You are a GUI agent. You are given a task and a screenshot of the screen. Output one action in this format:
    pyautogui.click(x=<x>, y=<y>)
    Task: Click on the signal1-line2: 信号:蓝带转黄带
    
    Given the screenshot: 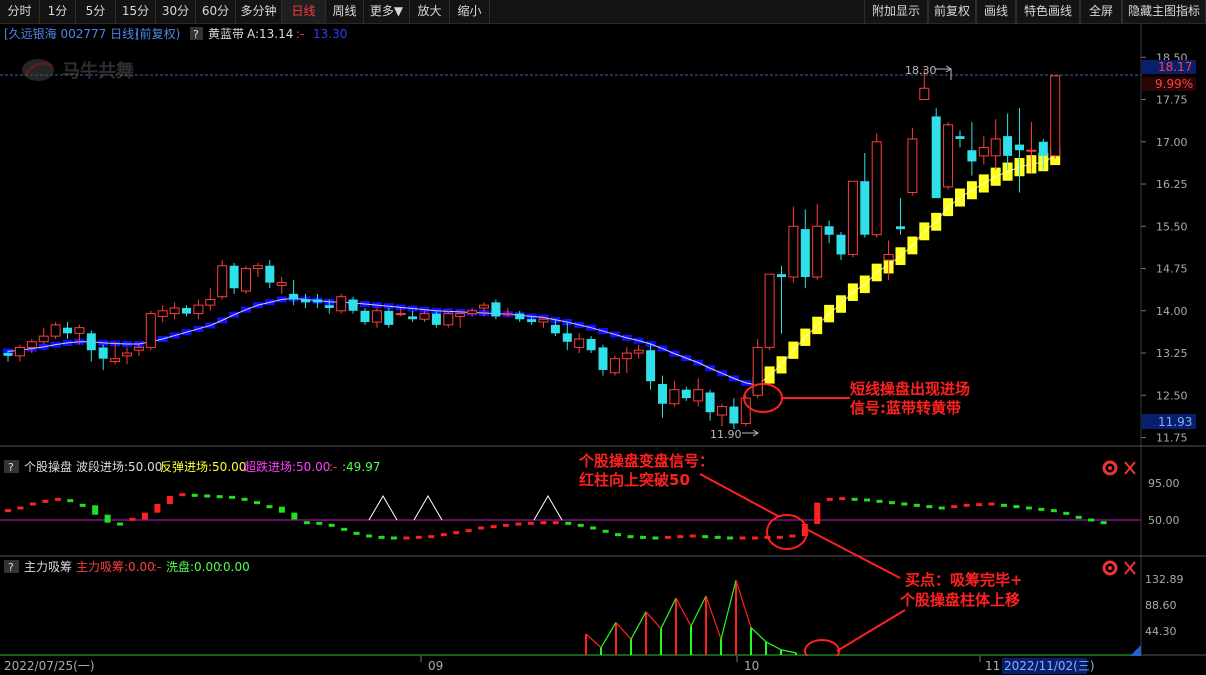 What is the action you would take?
    pyautogui.click(x=905, y=408)
    